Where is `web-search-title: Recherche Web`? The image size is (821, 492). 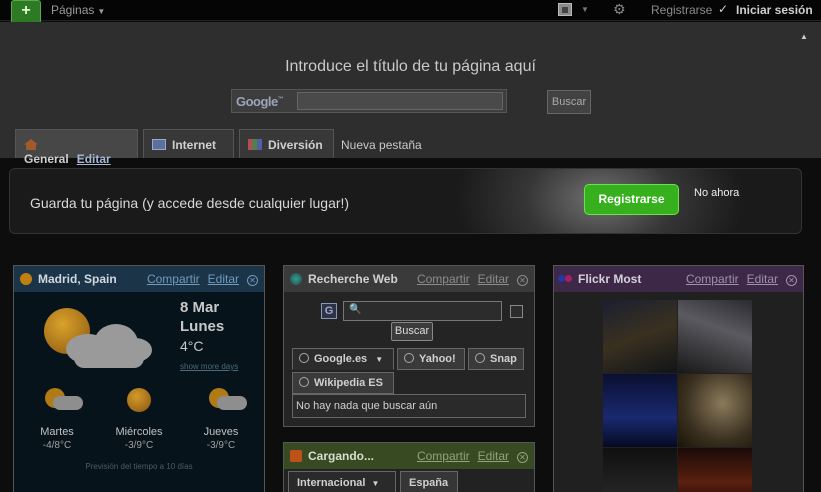 web-search-title: Recherche Web is located at coordinates (353, 279).